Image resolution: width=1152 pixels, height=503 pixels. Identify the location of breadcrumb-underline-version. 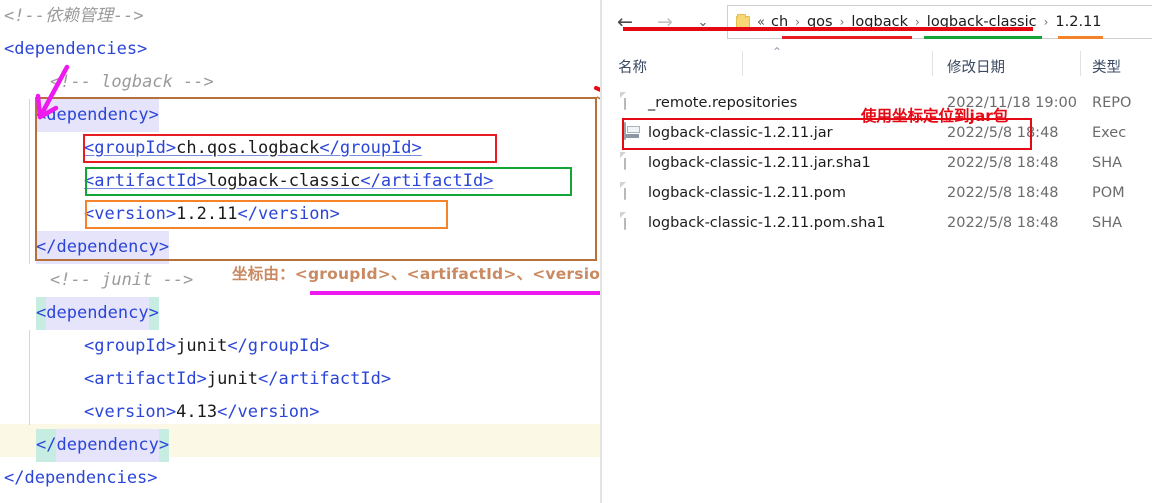
(1080, 37).